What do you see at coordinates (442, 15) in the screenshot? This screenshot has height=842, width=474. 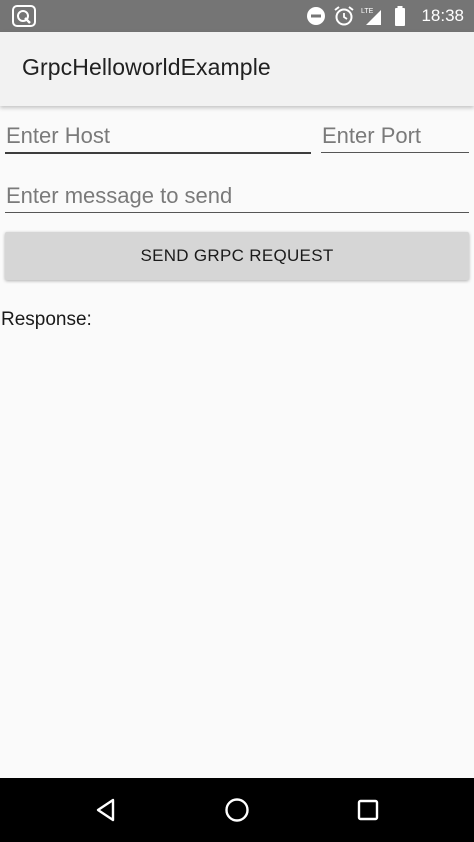 I see `status-time: 18:38` at bounding box center [442, 15].